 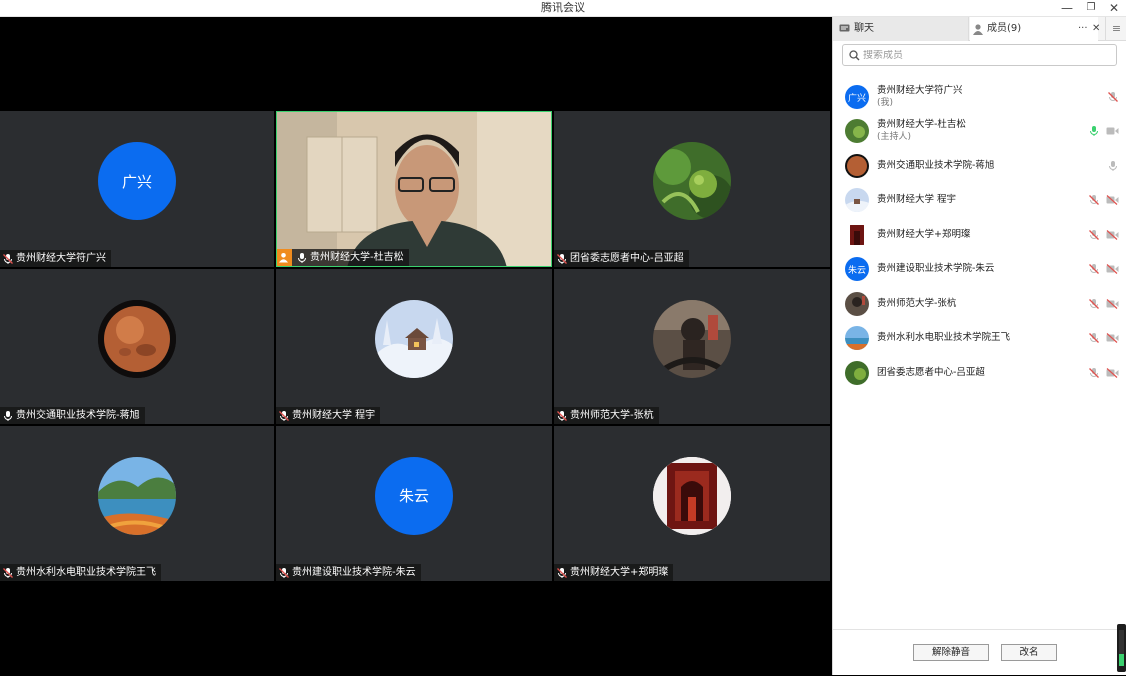 What do you see at coordinates (951, 652) in the screenshot?
I see `unmute-button: 解除静音` at bounding box center [951, 652].